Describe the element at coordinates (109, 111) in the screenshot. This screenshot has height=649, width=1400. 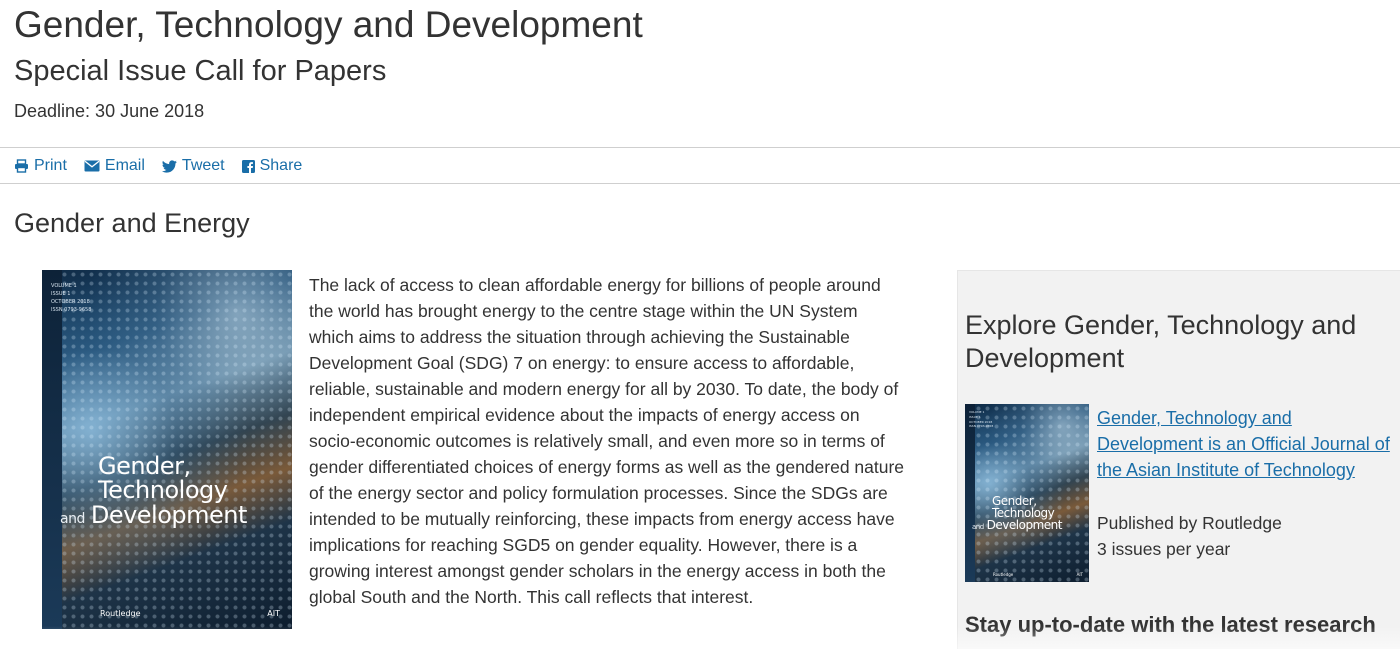
I see `deadline-text: Deadline: 30 June 2018` at that location.